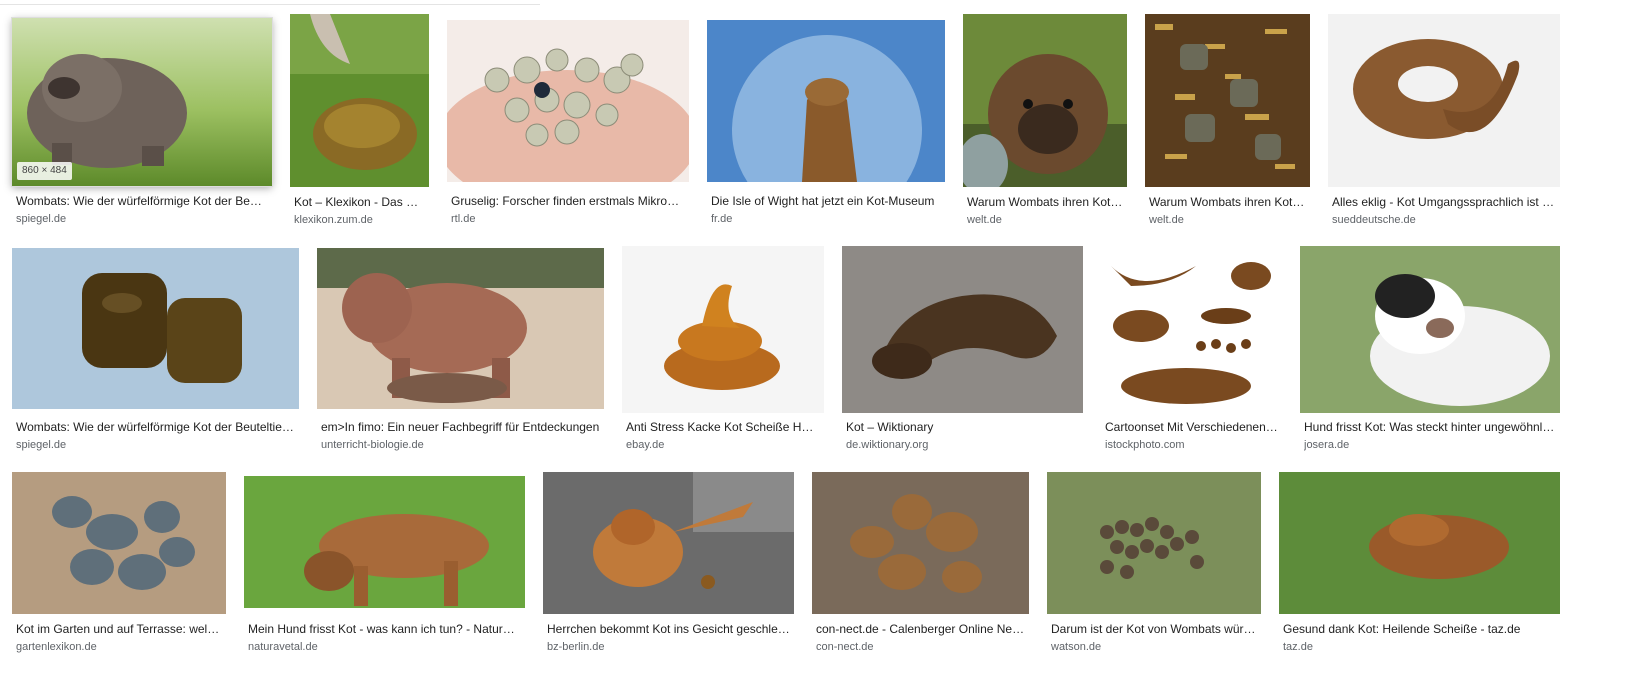 This screenshot has height=680, width=1645. What do you see at coordinates (359, 202) in the screenshot?
I see `result-title: Kot – Klexikon - Das Freie Kinderlexikon` at bounding box center [359, 202].